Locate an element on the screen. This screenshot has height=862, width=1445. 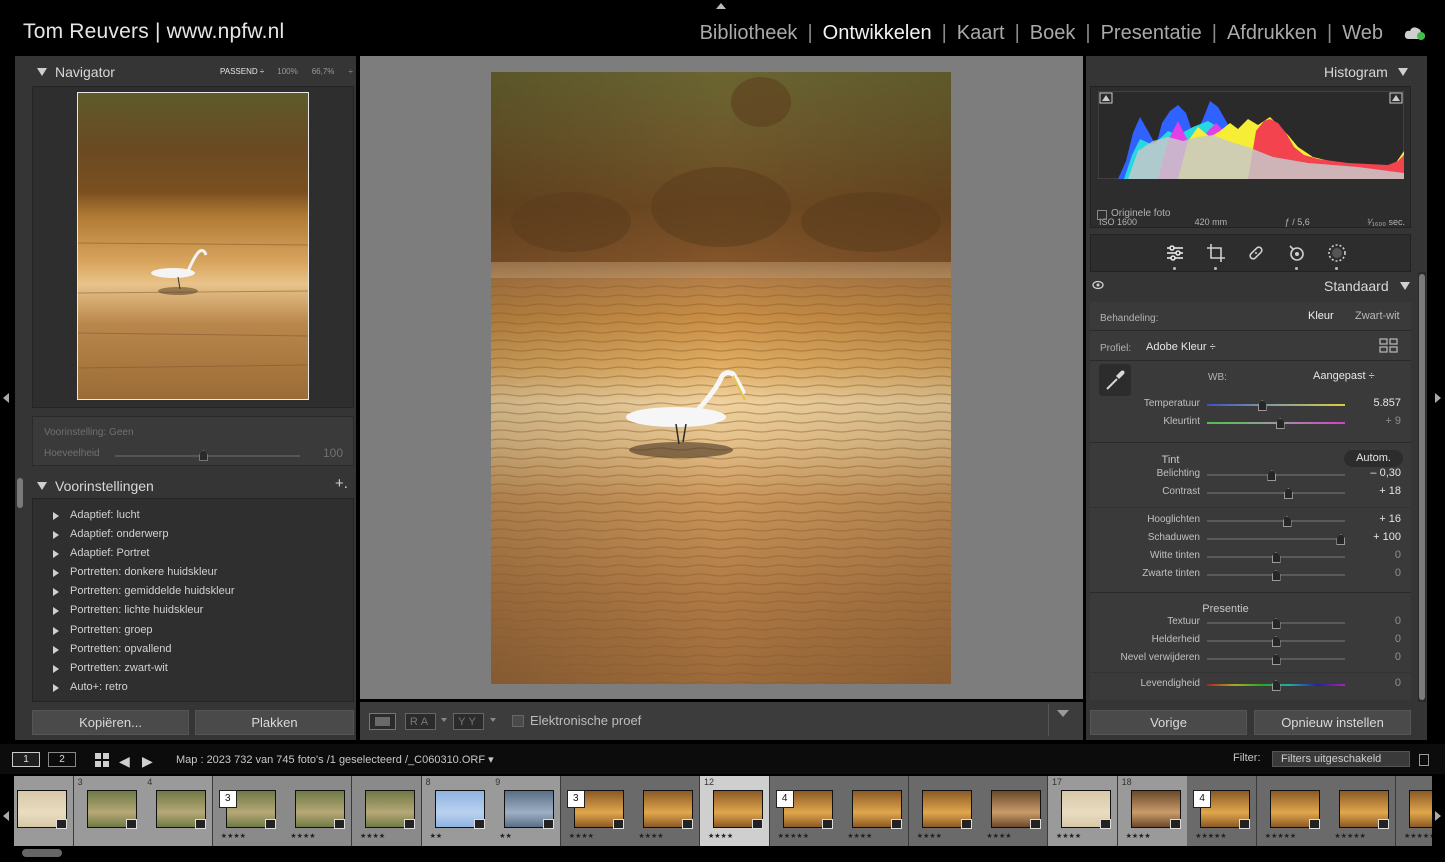
loupe-view-button is located at coordinates (382, 721).